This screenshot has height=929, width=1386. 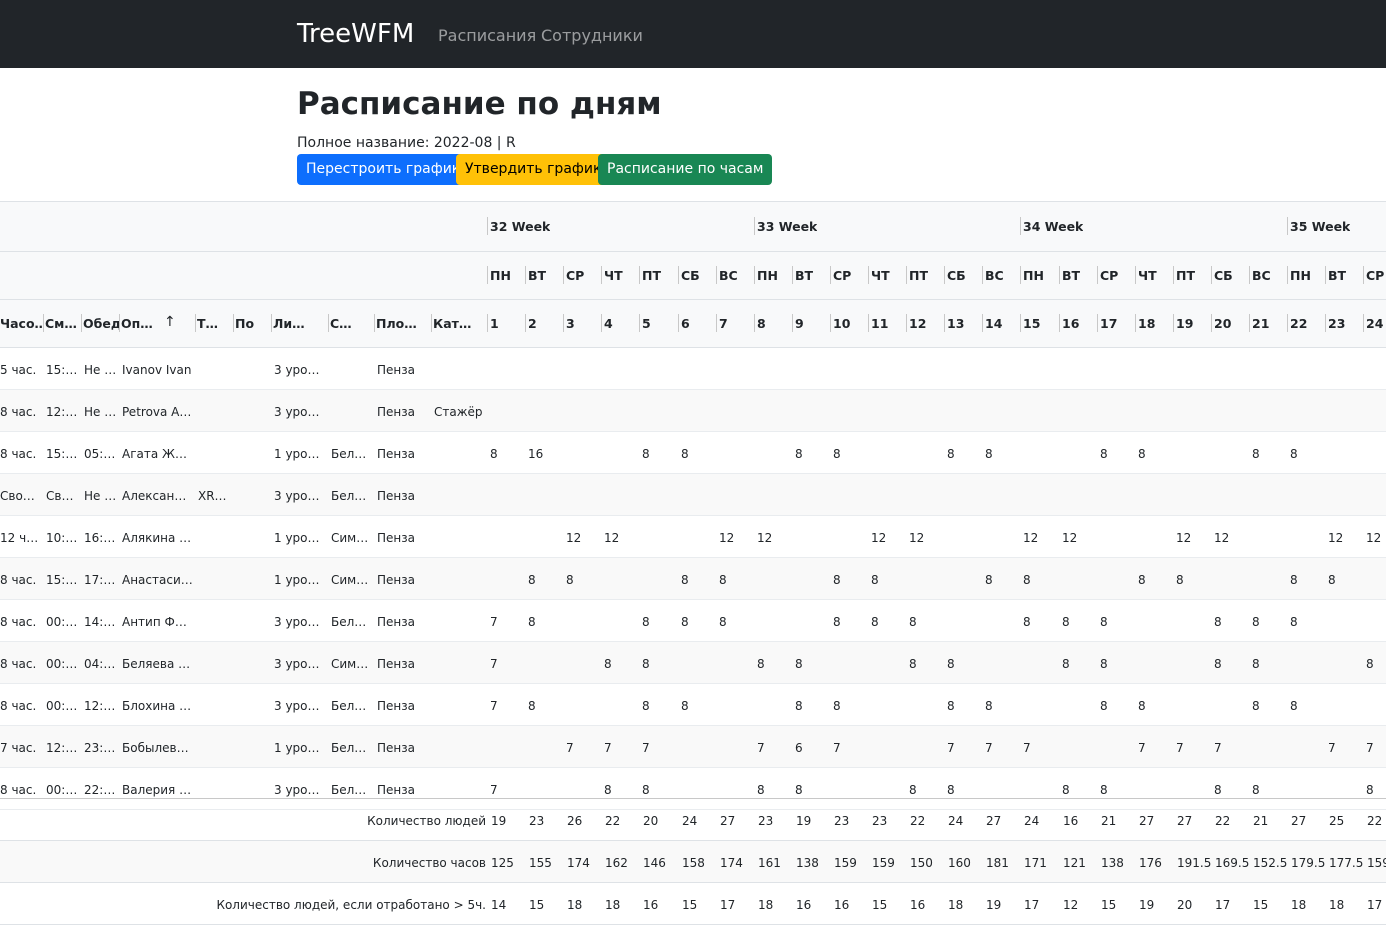 What do you see at coordinates (533, 169) in the screenshot?
I see `approve-schedule-button: Утвердить график` at bounding box center [533, 169].